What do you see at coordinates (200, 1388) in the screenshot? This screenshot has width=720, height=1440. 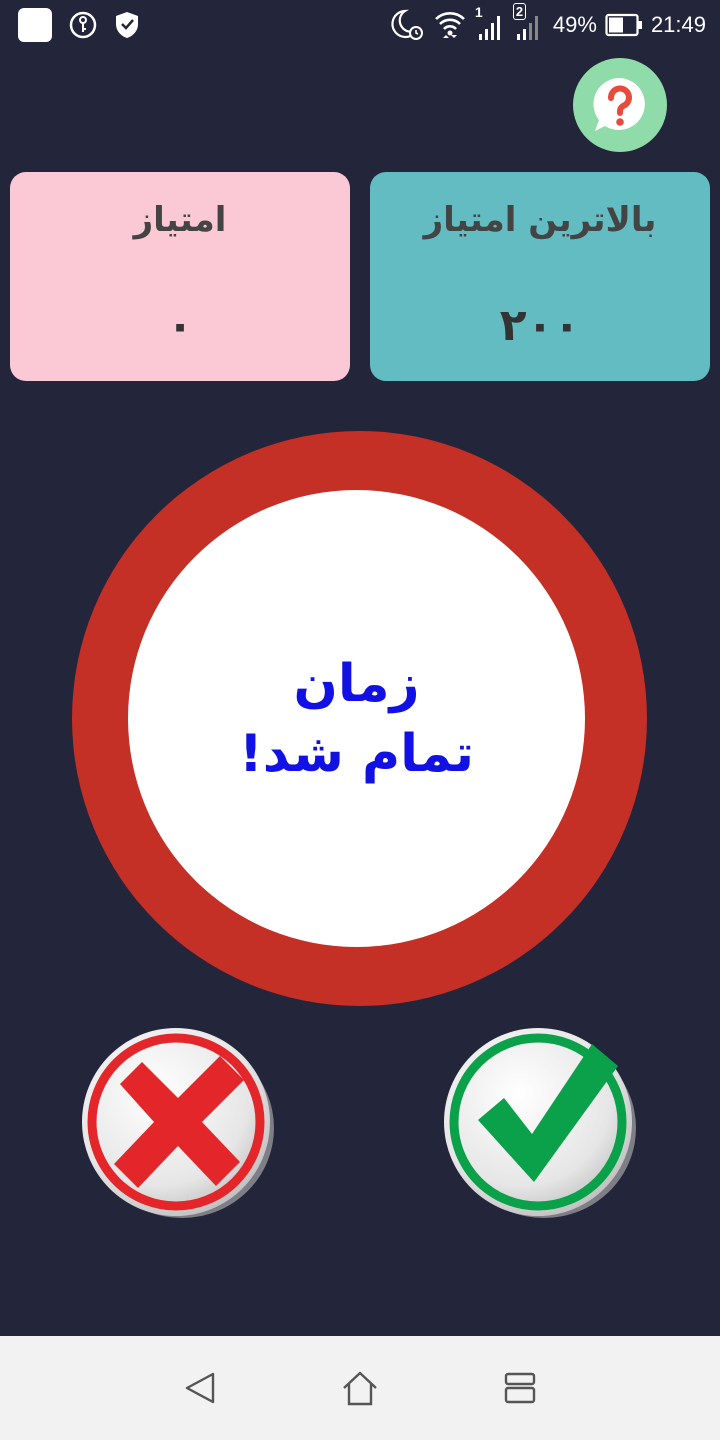 I see `back-icon` at bounding box center [200, 1388].